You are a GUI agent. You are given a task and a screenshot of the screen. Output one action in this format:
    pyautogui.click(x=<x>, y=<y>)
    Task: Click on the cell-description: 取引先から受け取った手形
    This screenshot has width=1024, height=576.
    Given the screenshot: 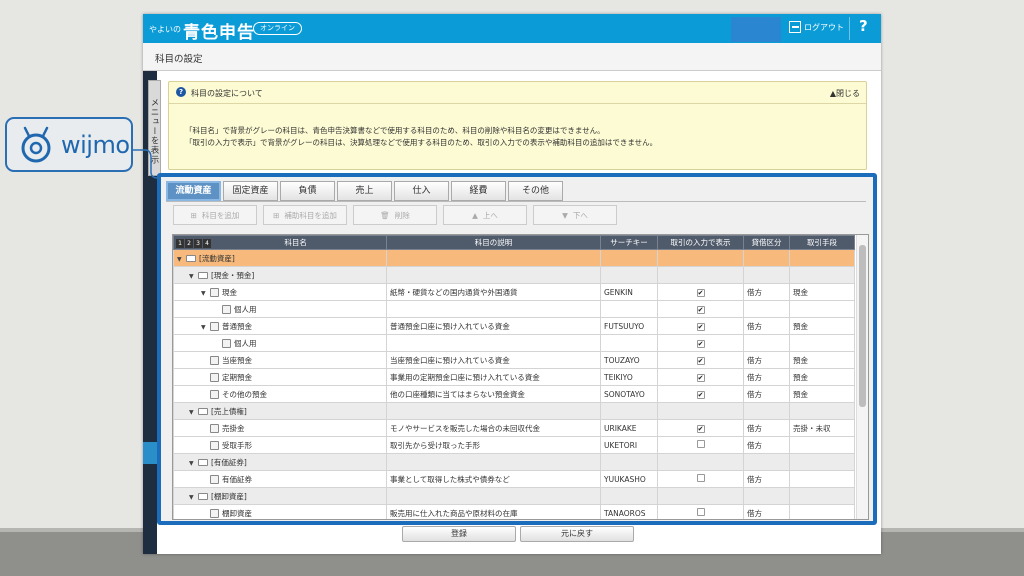 What is the action you would take?
    pyautogui.click(x=493, y=445)
    